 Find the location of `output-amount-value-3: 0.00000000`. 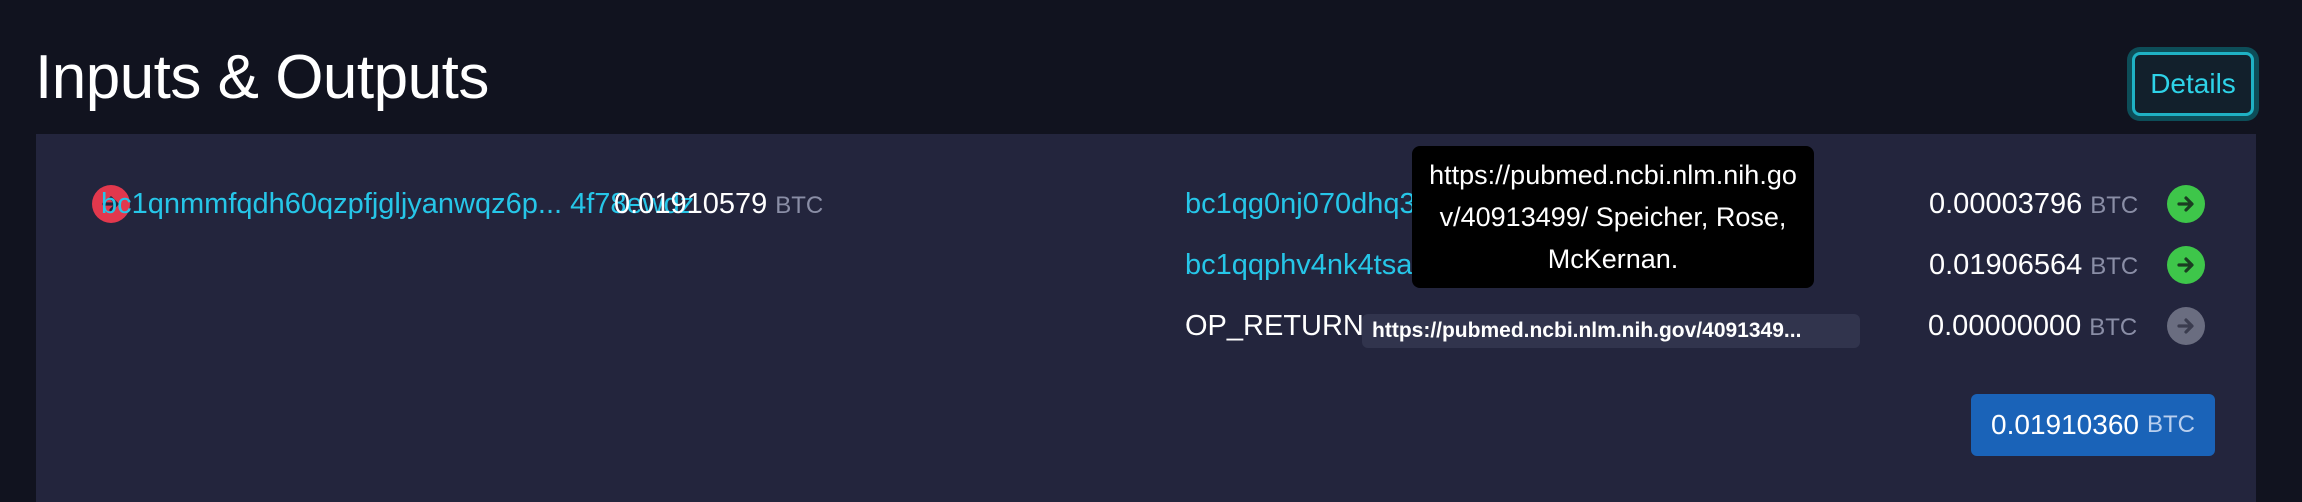

output-amount-value-3: 0.00000000 is located at coordinates (2005, 326).